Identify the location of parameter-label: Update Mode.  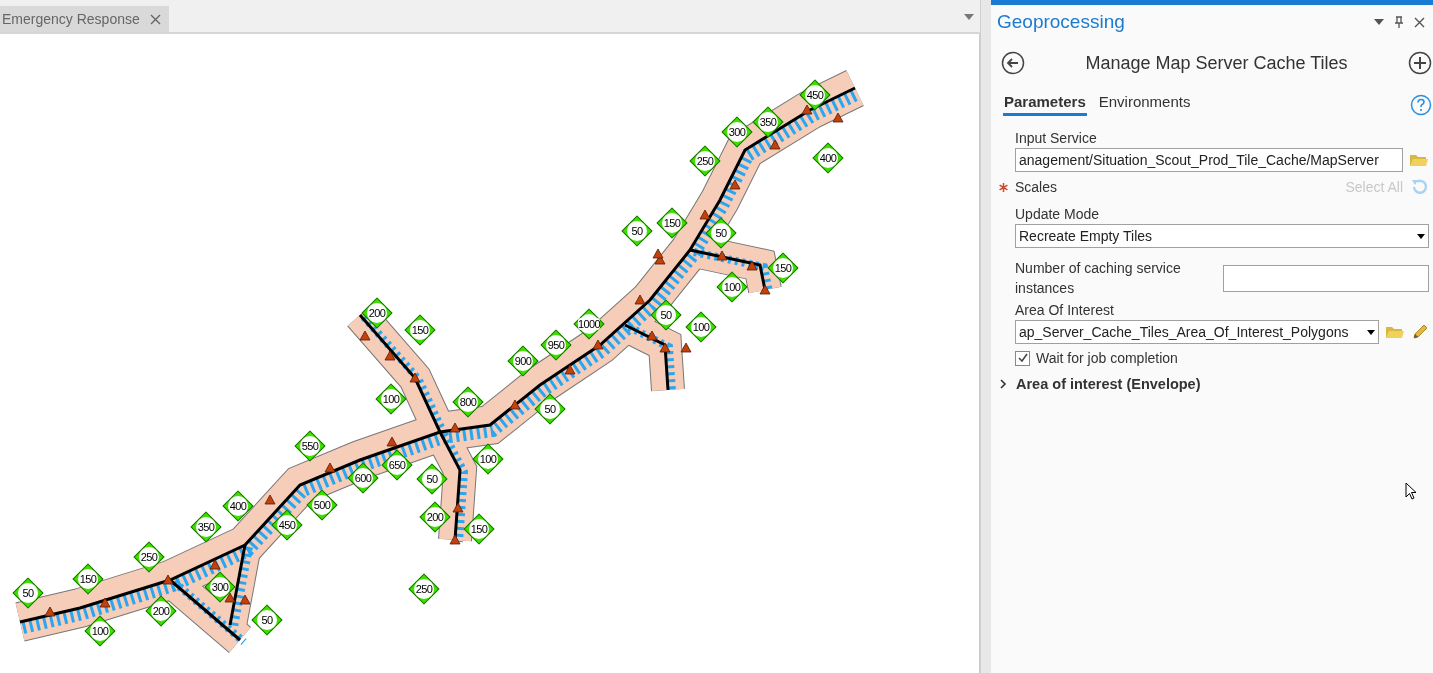
(1058, 214).